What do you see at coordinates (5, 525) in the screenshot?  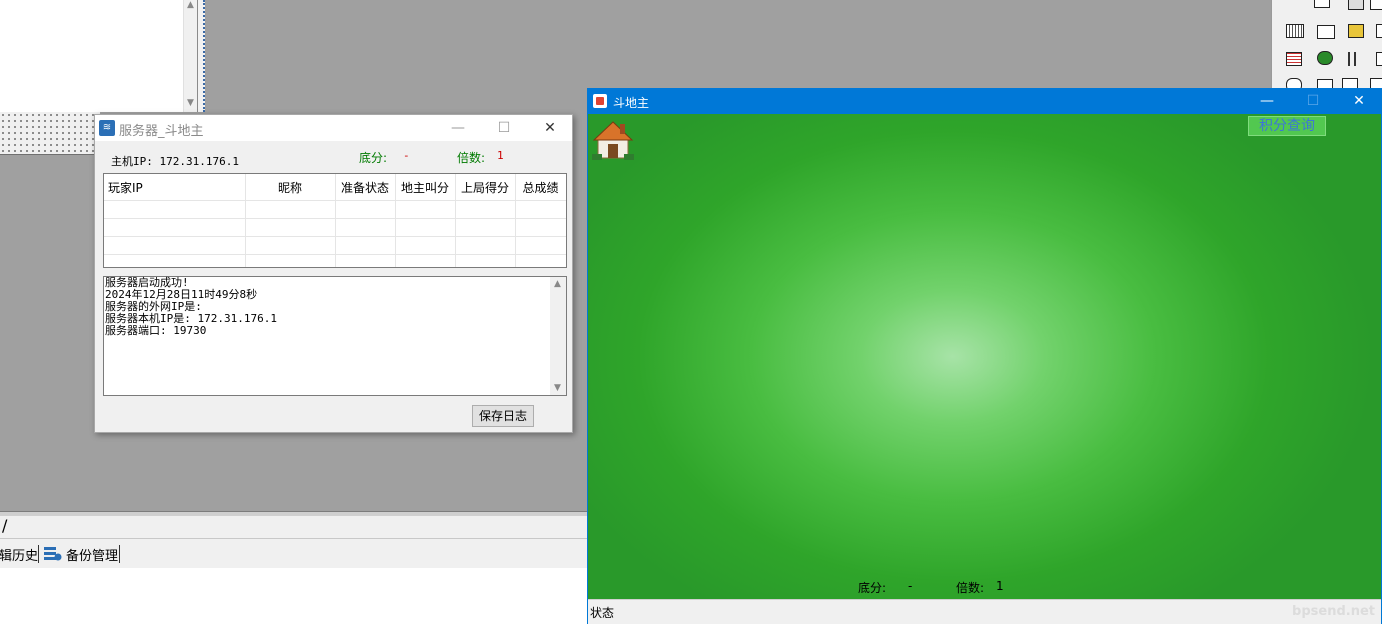 I see `tab-slash: /` at bounding box center [5, 525].